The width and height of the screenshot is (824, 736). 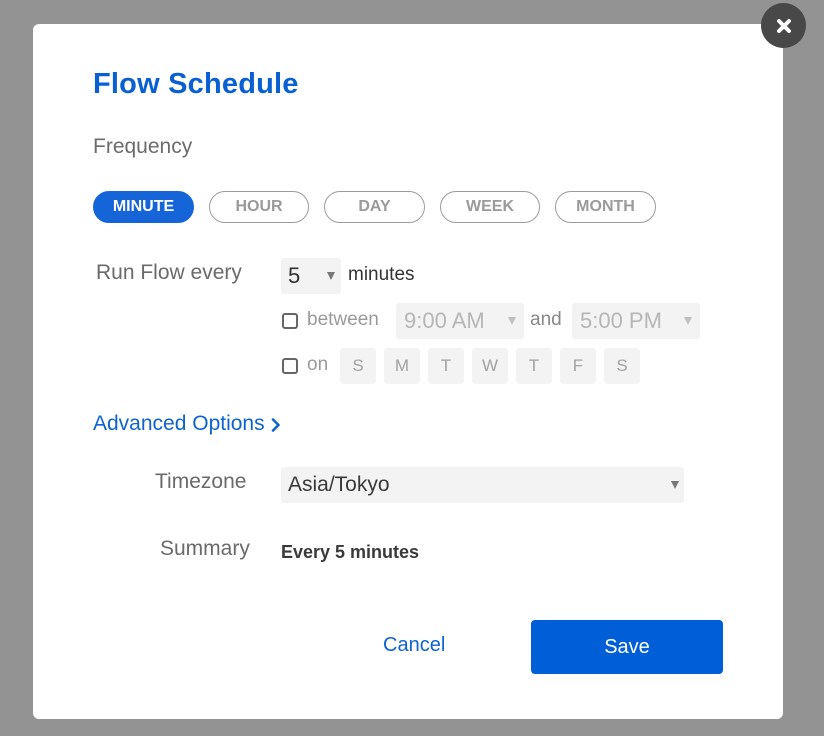 What do you see at coordinates (627, 647) in the screenshot?
I see `save-button: Save` at bounding box center [627, 647].